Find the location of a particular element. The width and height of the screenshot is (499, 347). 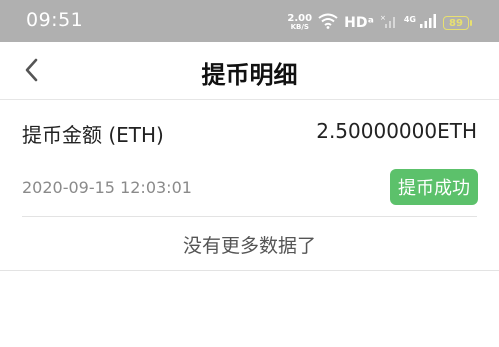

network-speed-value: 2.00 is located at coordinates (300, 18).